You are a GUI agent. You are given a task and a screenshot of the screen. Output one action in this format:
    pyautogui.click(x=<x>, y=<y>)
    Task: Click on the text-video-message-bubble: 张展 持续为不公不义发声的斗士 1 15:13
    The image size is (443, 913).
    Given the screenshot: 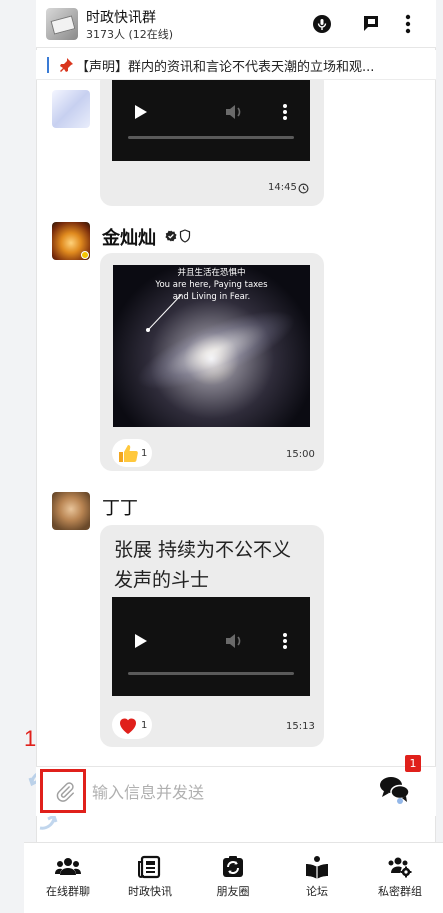 What is the action you would take?
    pyautogui.click(x=212, y=636)
    